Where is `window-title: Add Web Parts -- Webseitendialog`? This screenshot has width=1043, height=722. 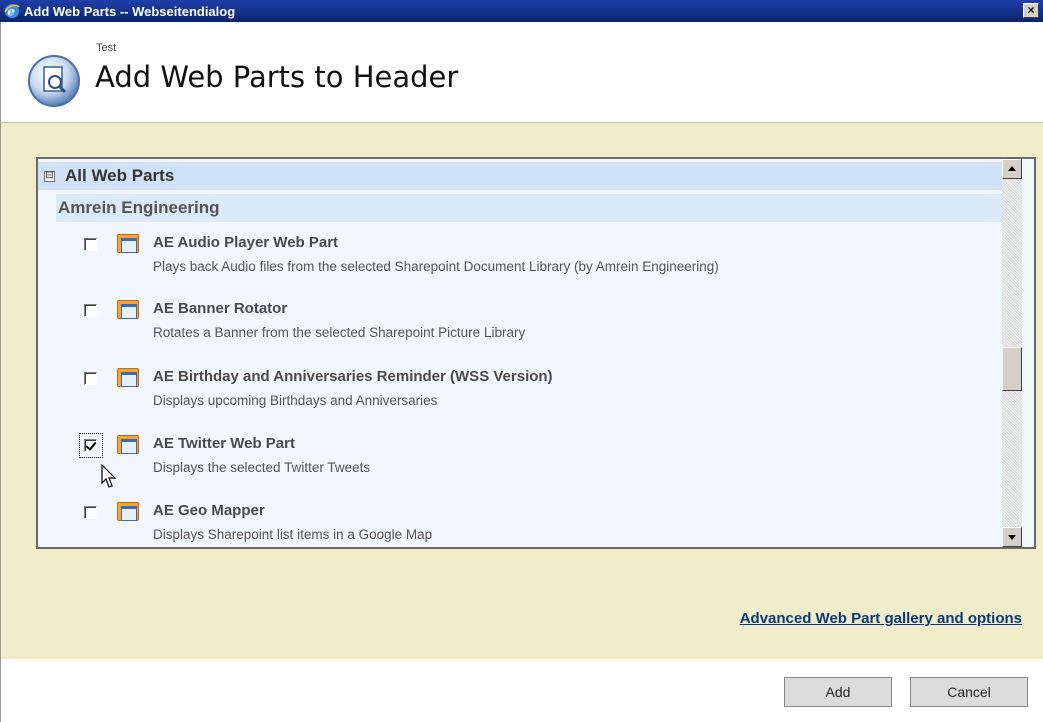
window-title: Add Web Parts -- Webseitendialog is located at coordinates (130, 11).